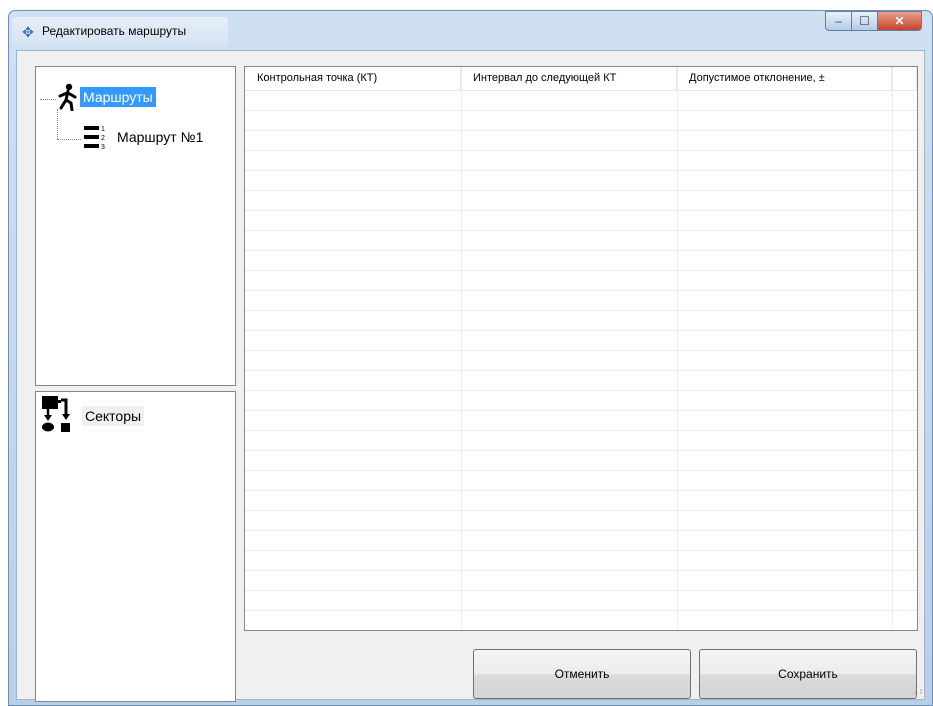  I want to click on svg-text: 2, so click(103, 138).